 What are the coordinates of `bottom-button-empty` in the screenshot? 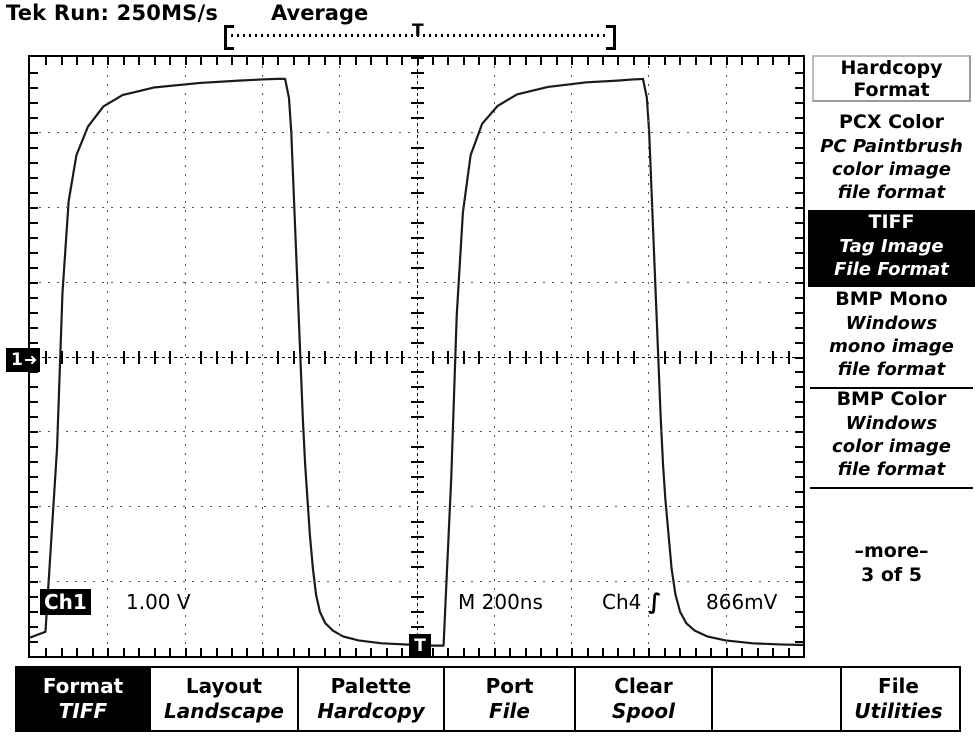 It's located at (777, 699).